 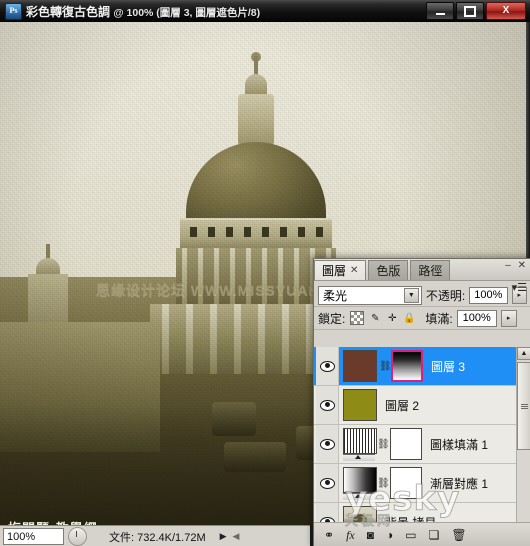 I want to click on maximize-button, so click(x=470, y=11).